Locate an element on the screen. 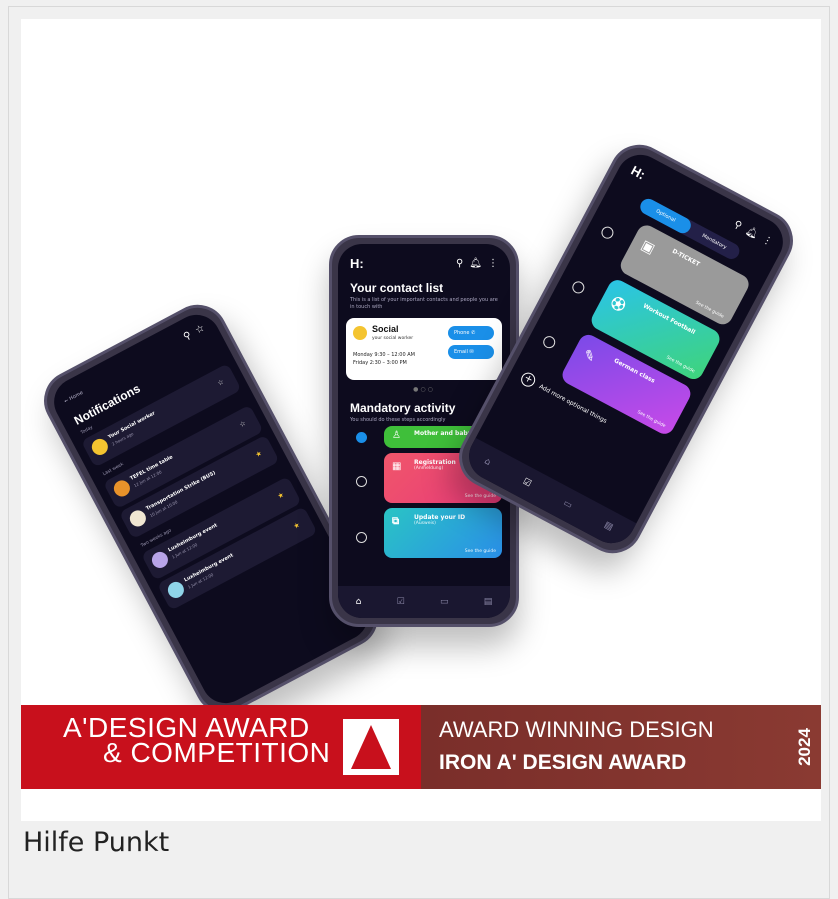 This screenshot has height=899, width=838. activity-title: Update your ID is located at coordinates (440, 517).